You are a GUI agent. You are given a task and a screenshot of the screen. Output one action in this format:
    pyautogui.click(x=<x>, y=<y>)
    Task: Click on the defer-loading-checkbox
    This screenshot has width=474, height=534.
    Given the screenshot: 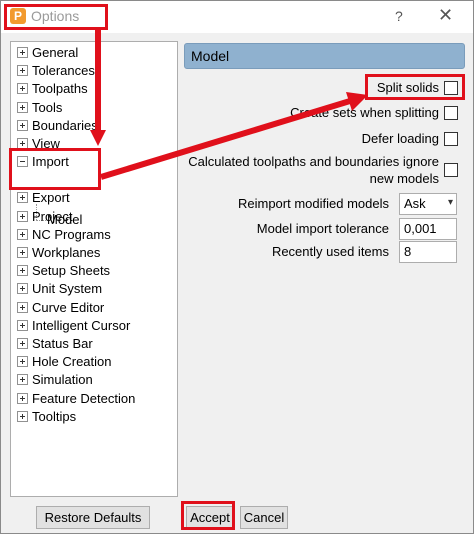 What is the action you would take?
    pyautogui.click(x=451, y=139)
    